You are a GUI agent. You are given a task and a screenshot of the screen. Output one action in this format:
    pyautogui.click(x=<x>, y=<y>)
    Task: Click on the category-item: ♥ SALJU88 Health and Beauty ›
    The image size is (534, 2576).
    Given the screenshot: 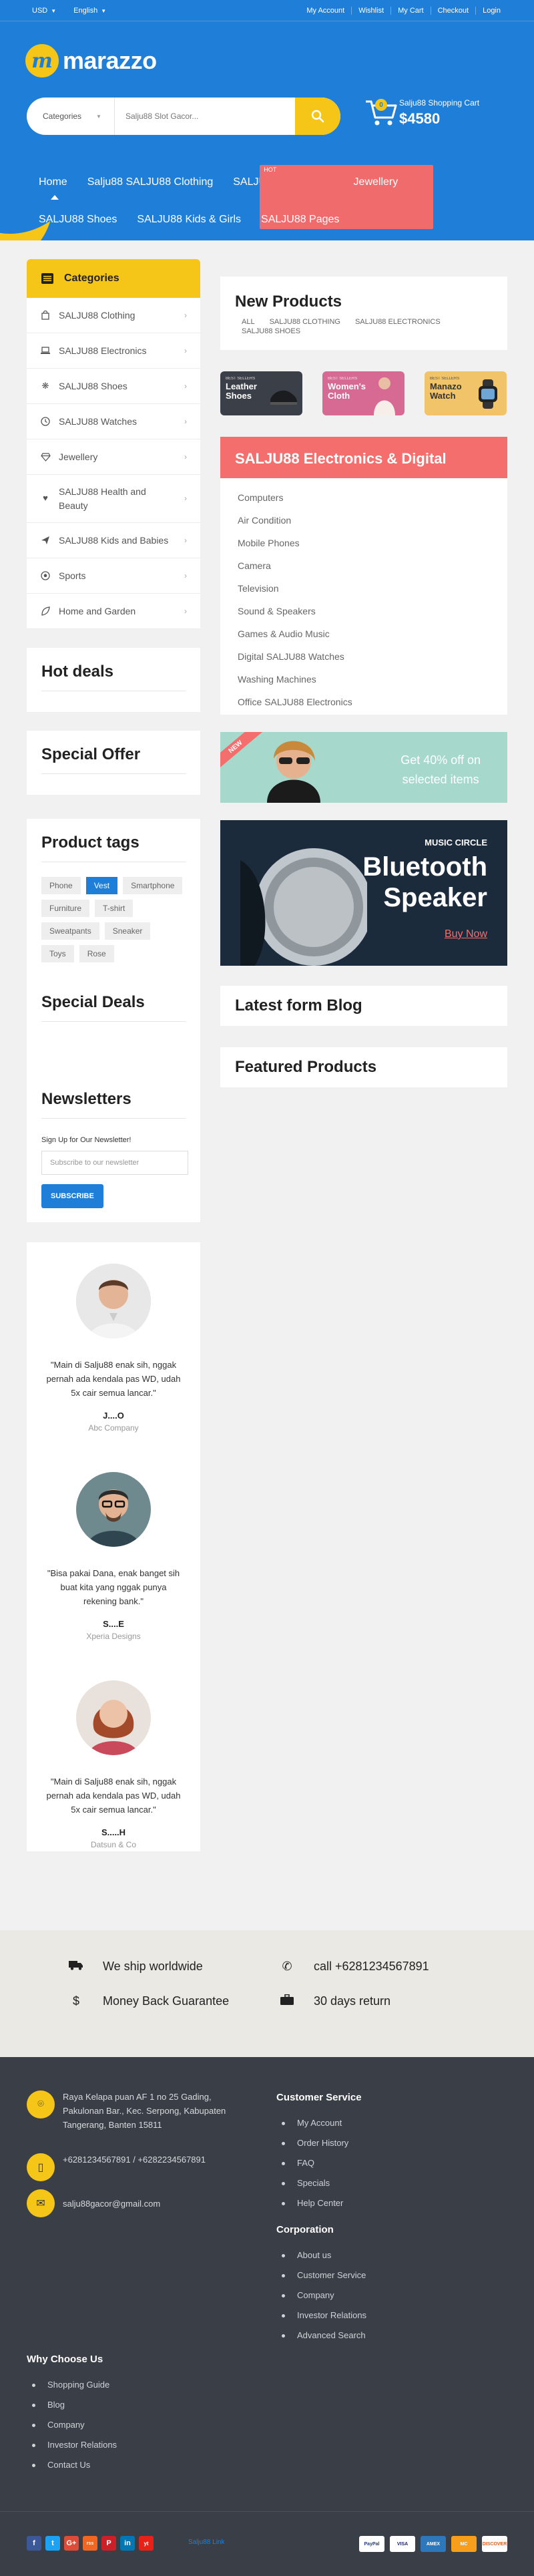 What is the action you would take?
    pyautogui.click(x=113, y=499)
    